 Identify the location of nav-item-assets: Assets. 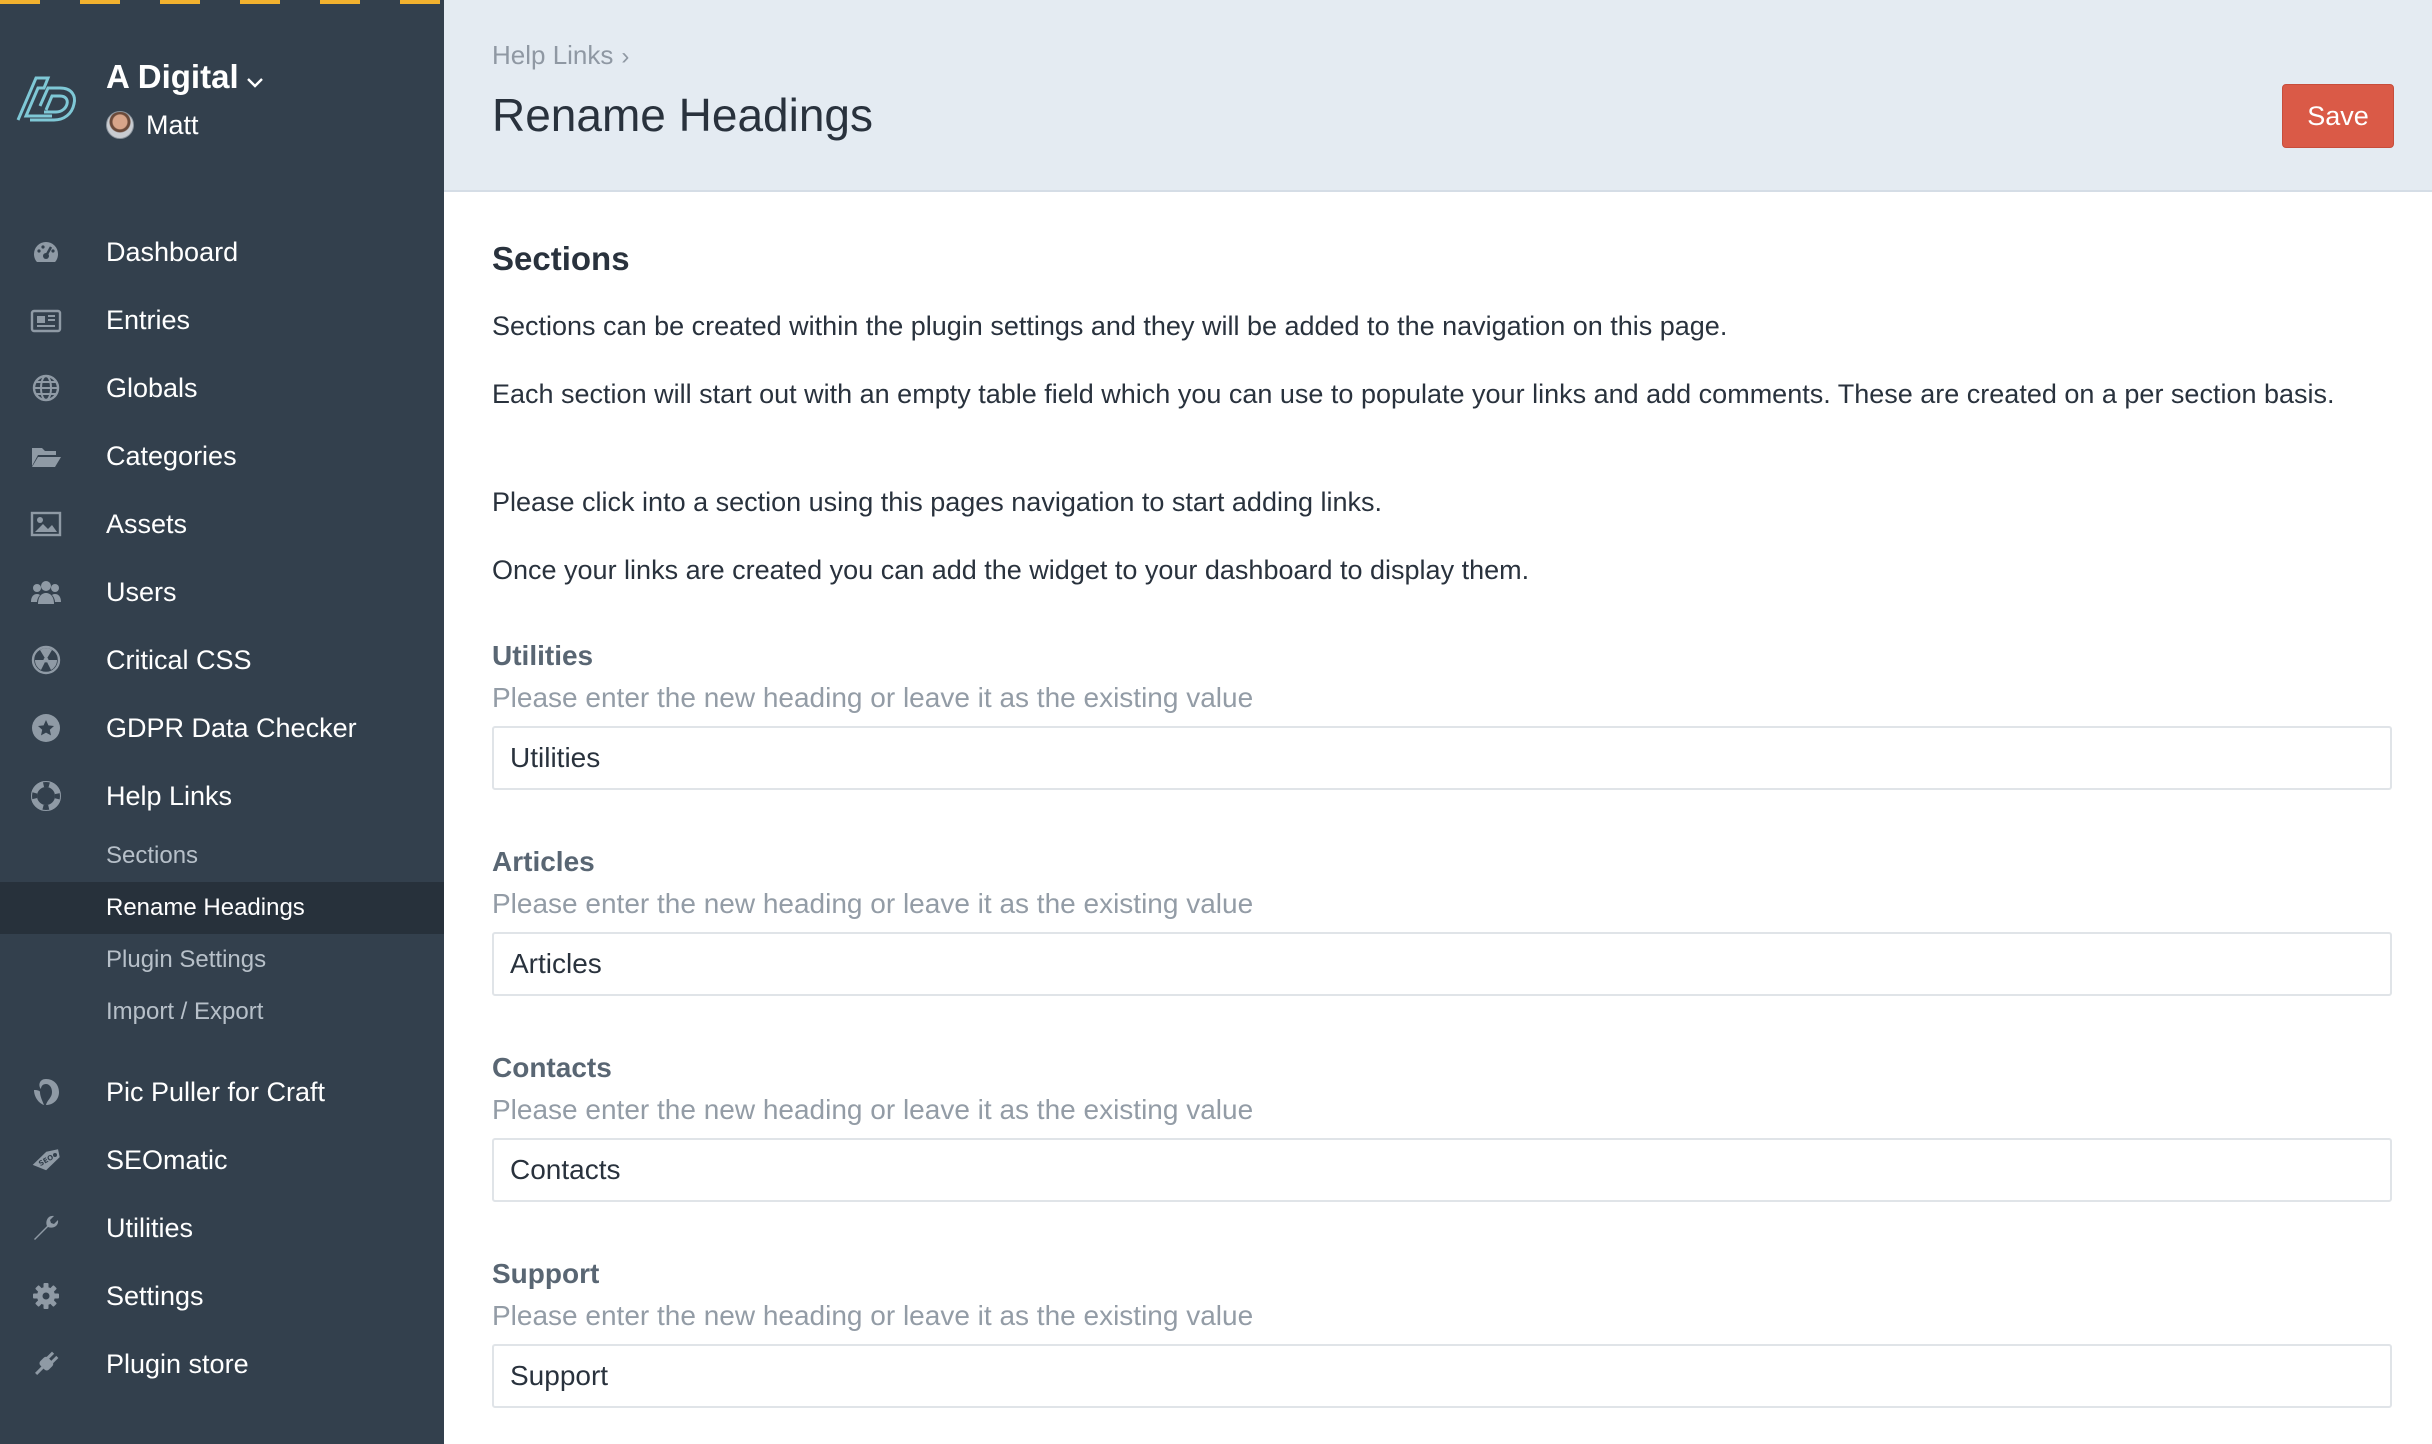
(222, 524).